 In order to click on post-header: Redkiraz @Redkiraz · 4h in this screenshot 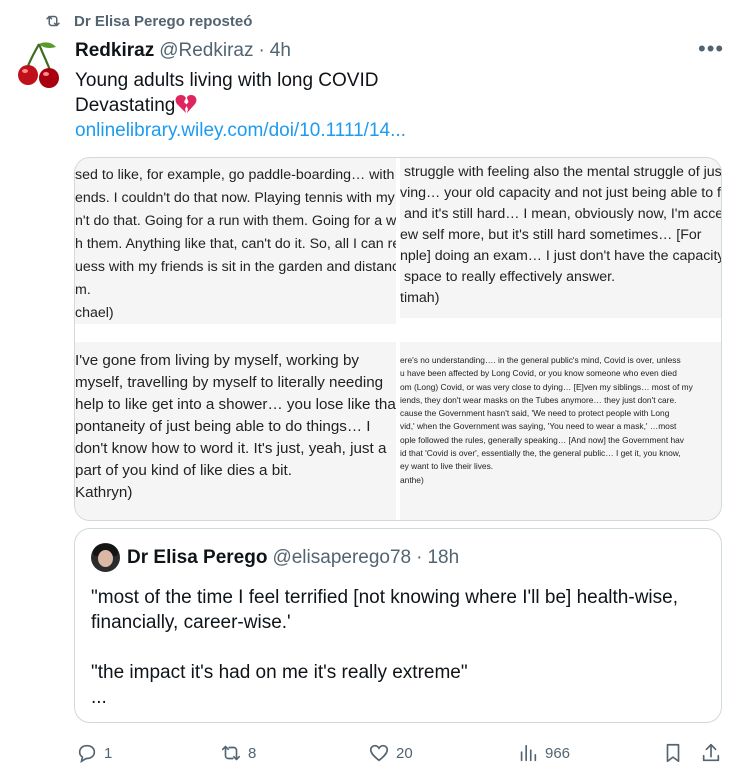, I will do `click(183, 51)`.